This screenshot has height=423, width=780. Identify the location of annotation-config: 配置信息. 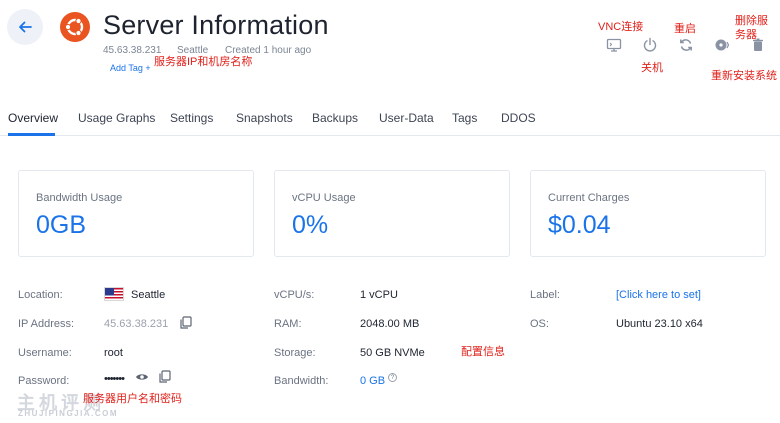
(483, 352).